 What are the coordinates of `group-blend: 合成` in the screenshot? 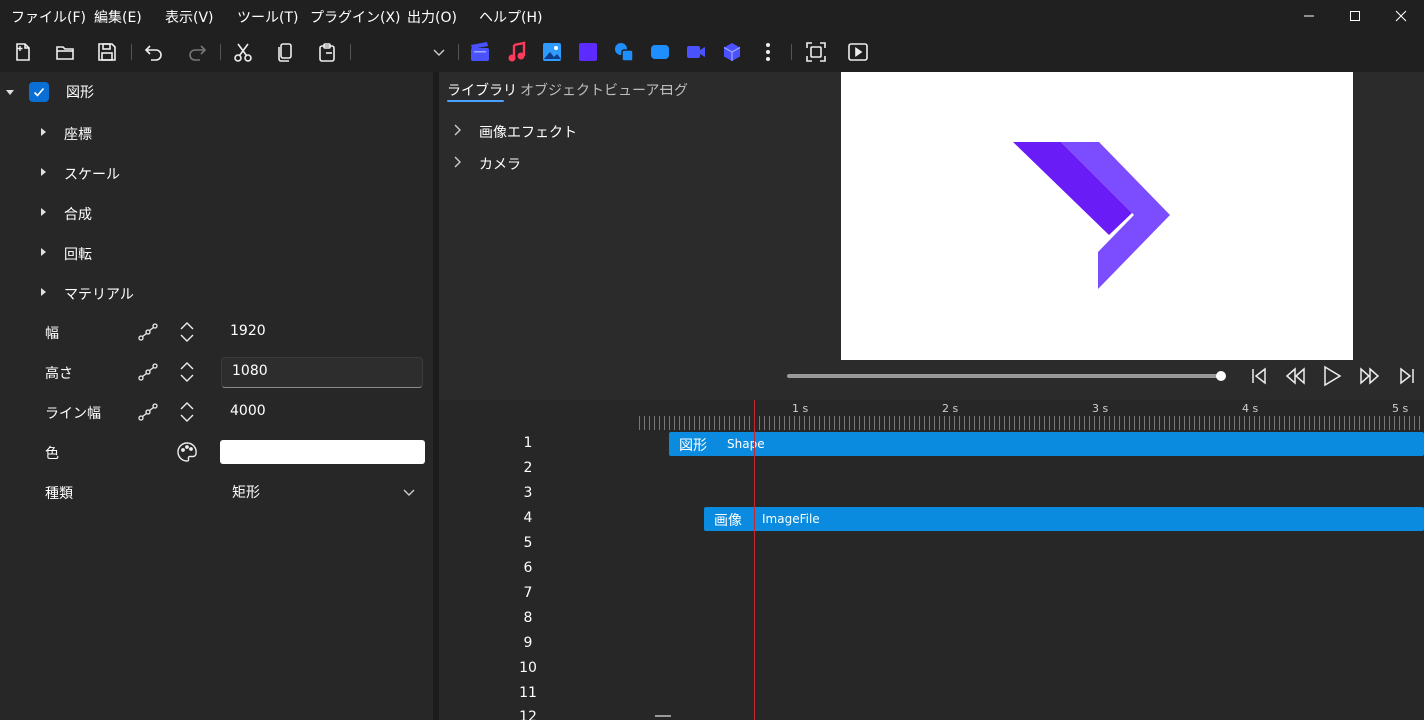 It's located at (216, 212).